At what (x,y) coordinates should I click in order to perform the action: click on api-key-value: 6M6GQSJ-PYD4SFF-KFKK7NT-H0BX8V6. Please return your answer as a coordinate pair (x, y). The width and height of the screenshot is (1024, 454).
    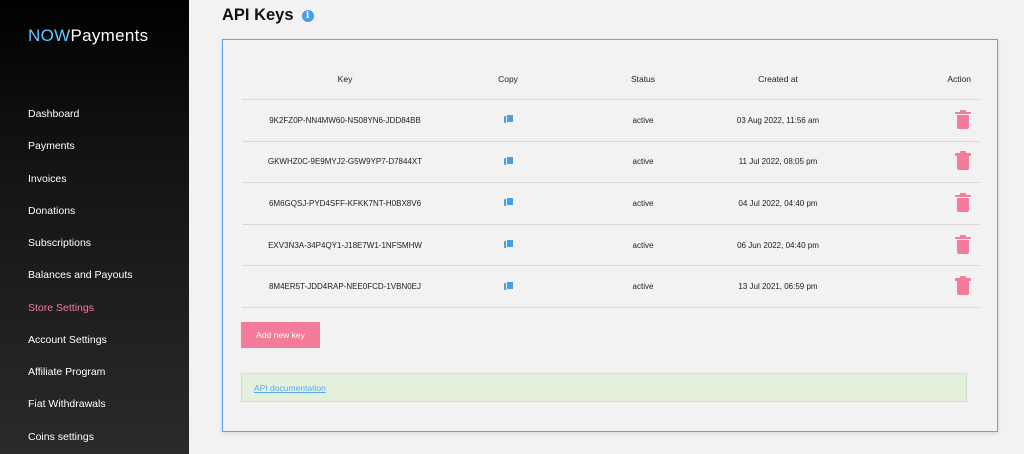
    Looking at the image, I should click on (345, 203).